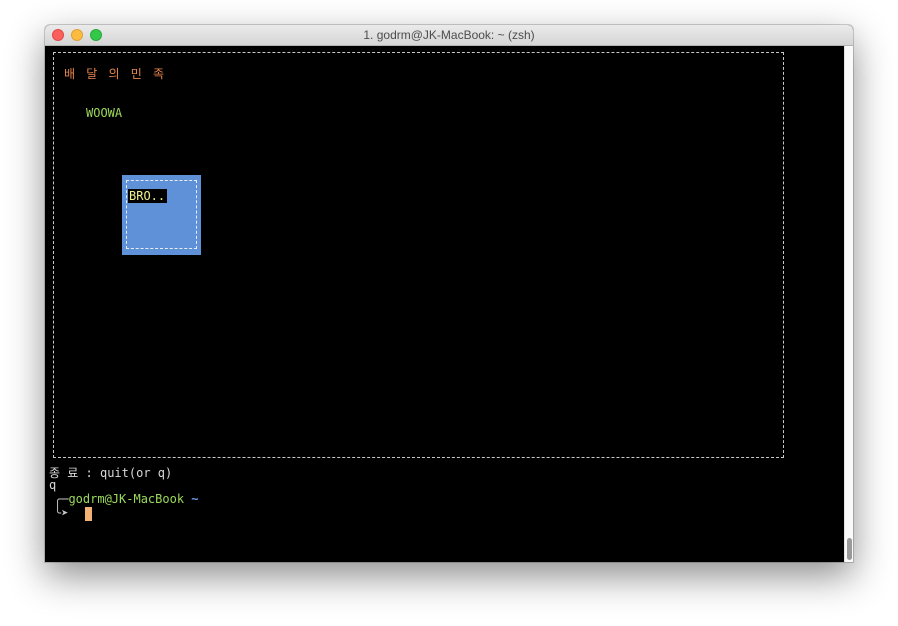 Image resolution: width=898 pixels, height=626 pixels. Describe the element at coordinates (161, 215) in the screenshot. I see `selected-box: BRO..` at that location.